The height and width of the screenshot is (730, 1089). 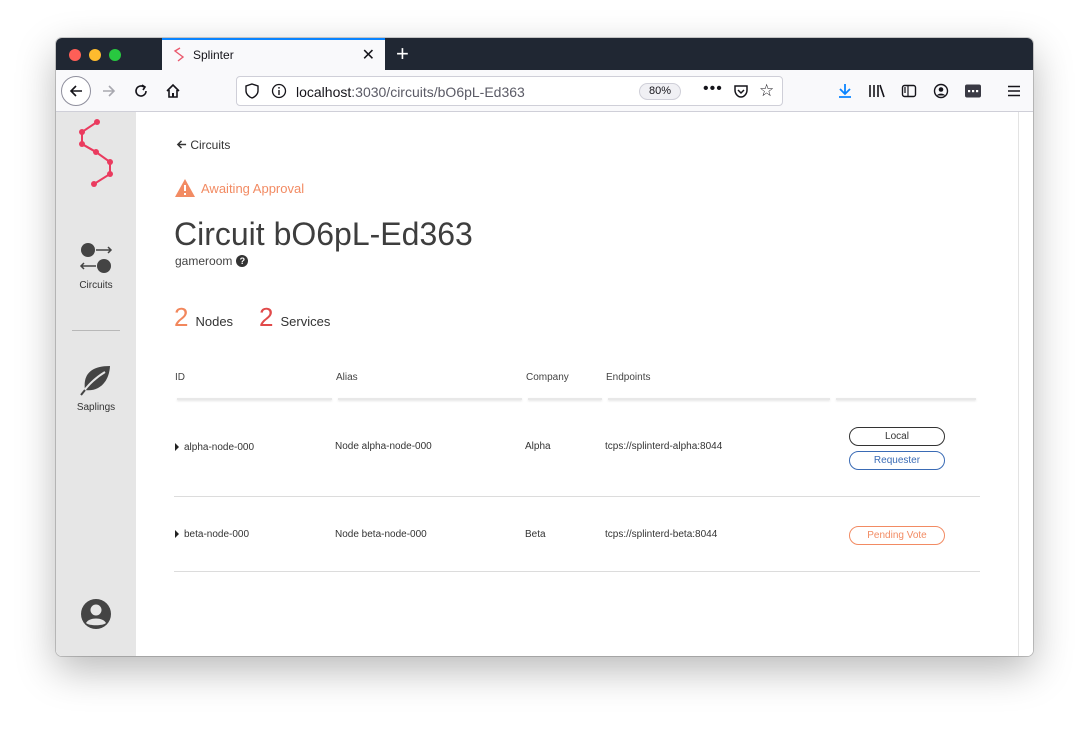 What do you see at coordinates (95, 55) in the screenshot?
I see `minimize-window-button` at bounding box center [95, 55].